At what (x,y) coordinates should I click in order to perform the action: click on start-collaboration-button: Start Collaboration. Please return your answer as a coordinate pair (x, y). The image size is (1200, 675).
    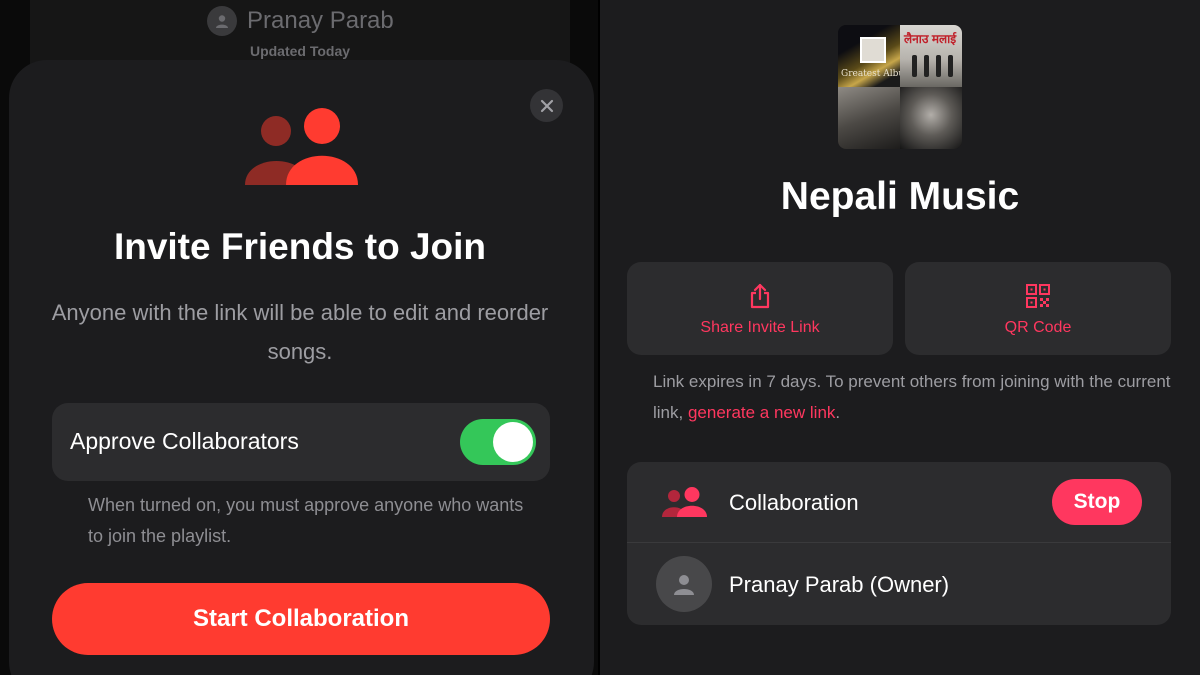
    Looking at the image, I should click on (301, 619).